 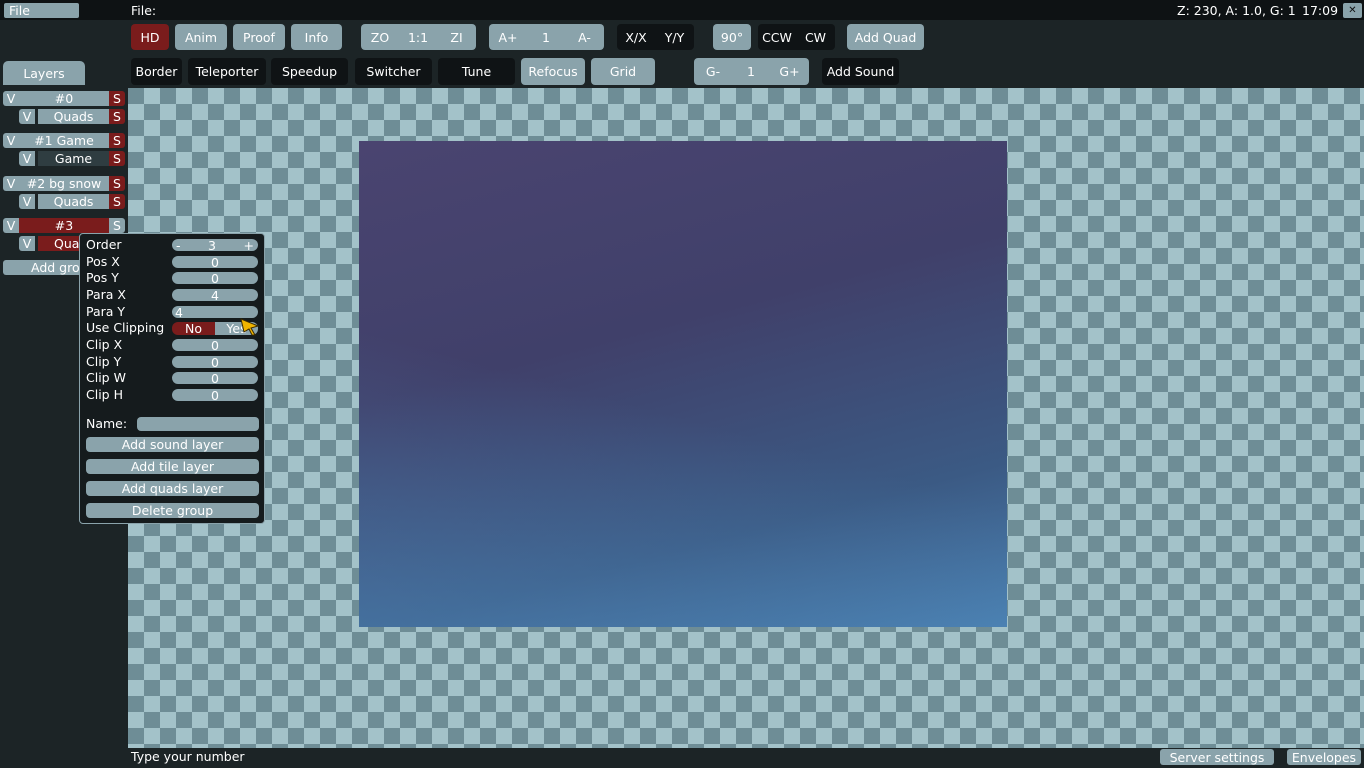 What do you see at coordinates (215, 278) in the screenshot?
I see `pos-y-field: 0` at bounding box center [215, 278].